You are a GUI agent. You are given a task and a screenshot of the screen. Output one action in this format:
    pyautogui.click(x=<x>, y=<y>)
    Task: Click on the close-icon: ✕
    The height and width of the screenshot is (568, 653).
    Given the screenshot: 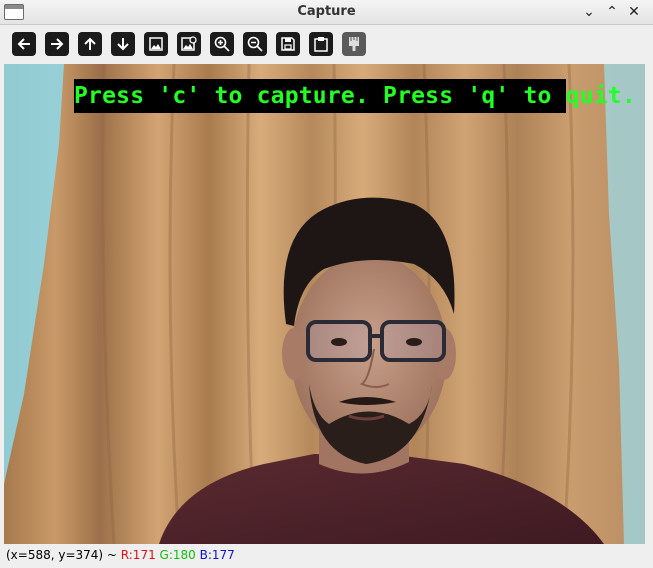 What is the action you would take?
    pyautogui.click(x=634, y=12)
    